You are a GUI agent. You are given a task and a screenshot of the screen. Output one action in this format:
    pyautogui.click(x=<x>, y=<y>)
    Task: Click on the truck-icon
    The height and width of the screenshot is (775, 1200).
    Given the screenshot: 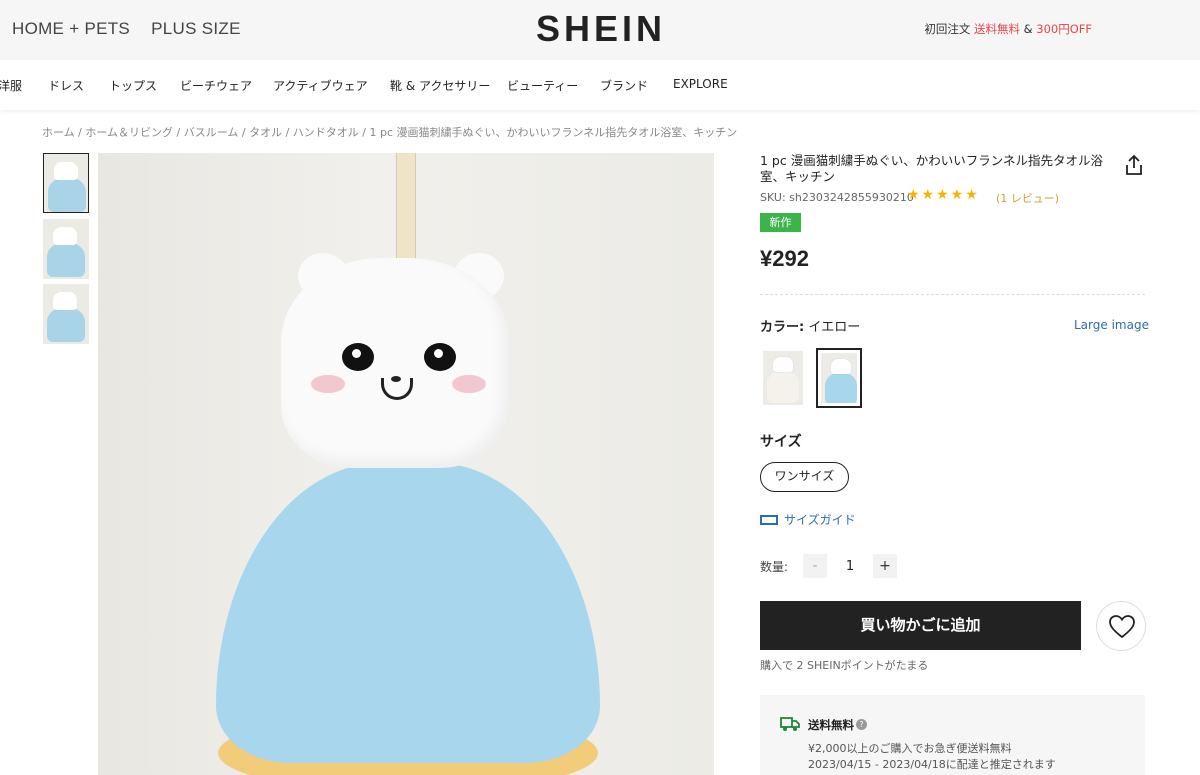 What is the action you would take?
    pyautogui.click(x=790, y=726)
    